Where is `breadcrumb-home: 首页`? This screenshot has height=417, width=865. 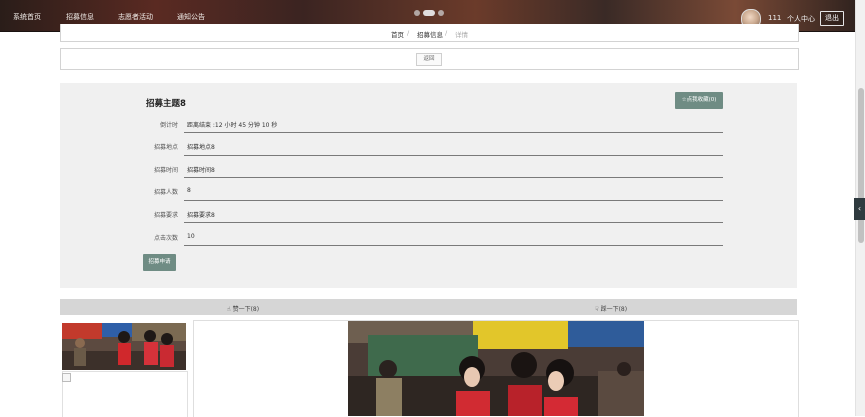
breadcrumb-home: 首页 is located at coordinates (397, 34).